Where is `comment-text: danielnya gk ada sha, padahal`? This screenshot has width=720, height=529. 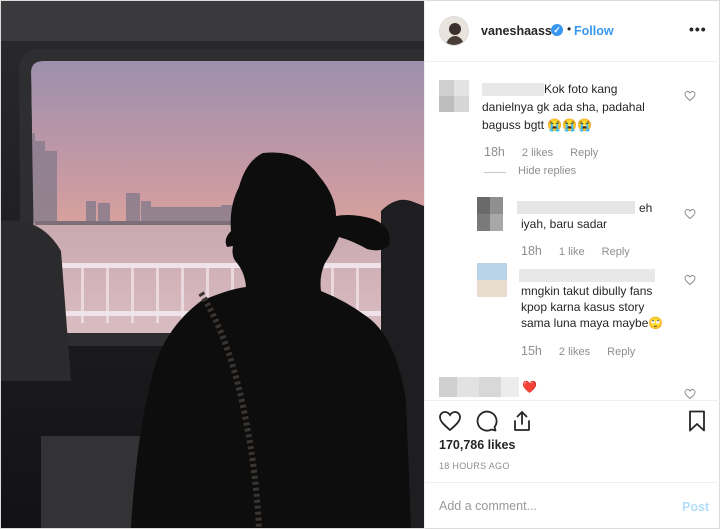 comment-text: danielnya gk ada sha, padahal is located at coordinates (563, 107).